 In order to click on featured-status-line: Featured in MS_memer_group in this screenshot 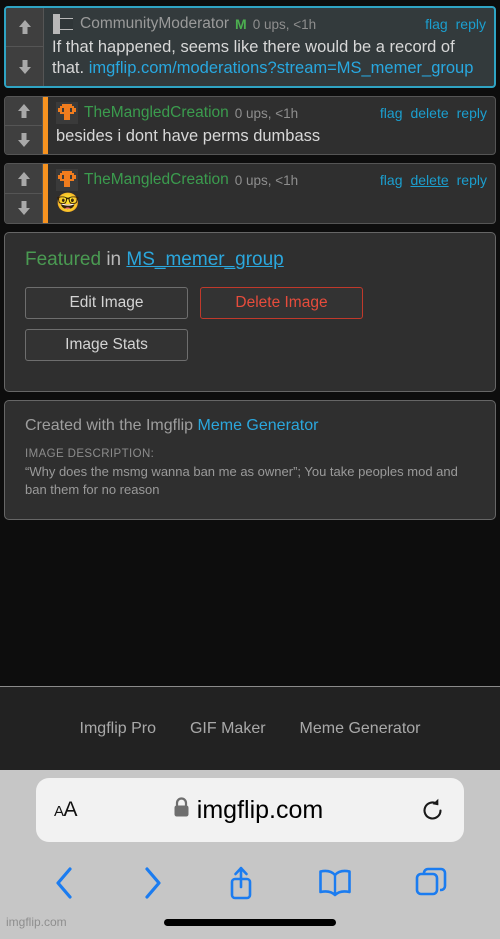, I will do `click(250, 260)`.